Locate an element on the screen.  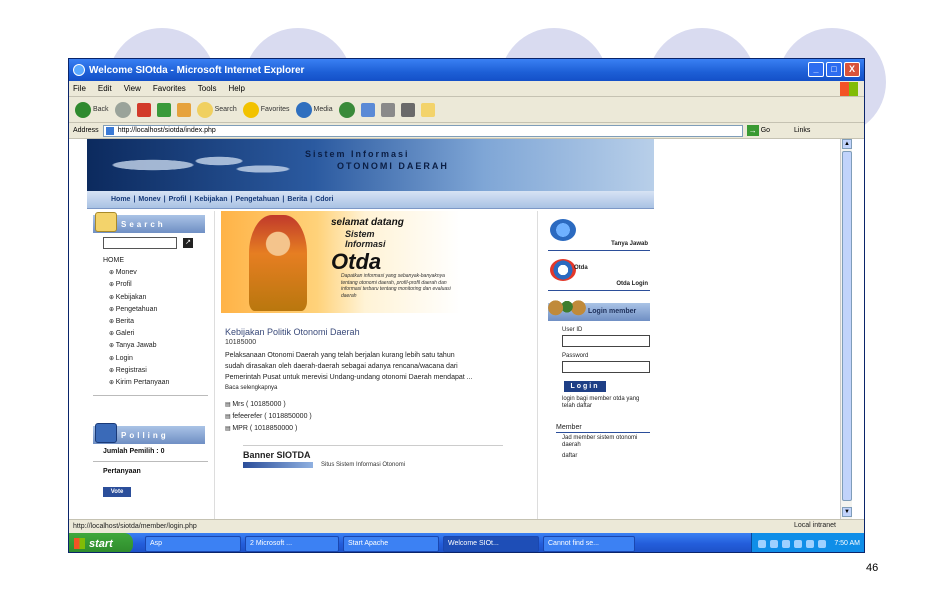
nav-pengetahuan: Pengetahuan is located at coordinates (257, 199).